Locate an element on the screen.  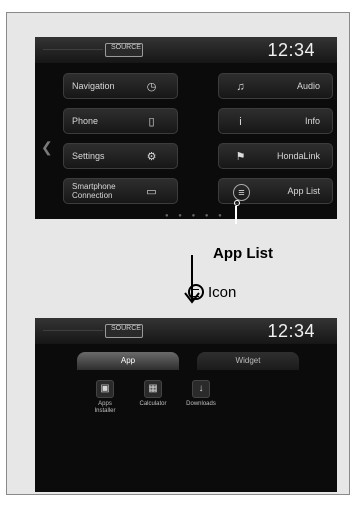
callout-title: App List is located at coordinates (243, 253).